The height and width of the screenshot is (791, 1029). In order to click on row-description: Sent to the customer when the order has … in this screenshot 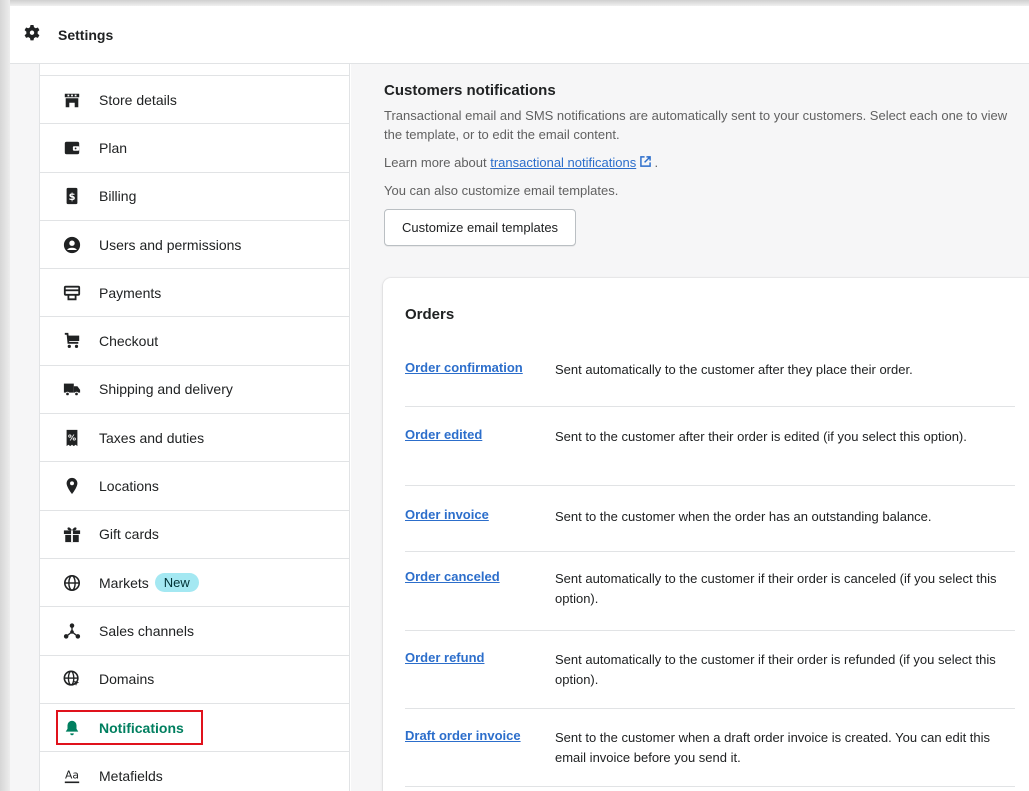, I will do `click(743, 516)`.